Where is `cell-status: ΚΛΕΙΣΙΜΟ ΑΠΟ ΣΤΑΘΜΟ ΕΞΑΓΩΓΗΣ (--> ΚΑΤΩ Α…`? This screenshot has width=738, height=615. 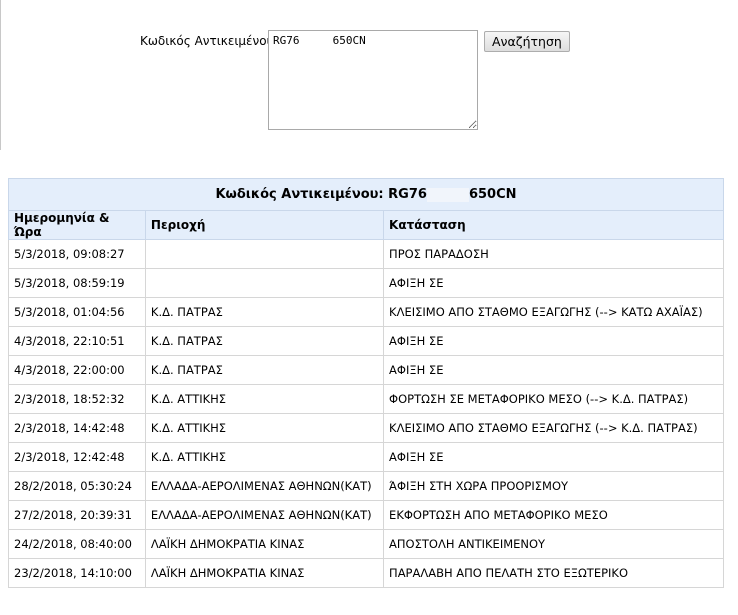
cell-status: ΚΛΕΙΣΙΜΟ ΑΠΟ ΣΤΑΘΜΟ ΕΞΑΓΩΓΗΣ (--> ΚΑΤΩ Α… is located at coordinates (553, 312).